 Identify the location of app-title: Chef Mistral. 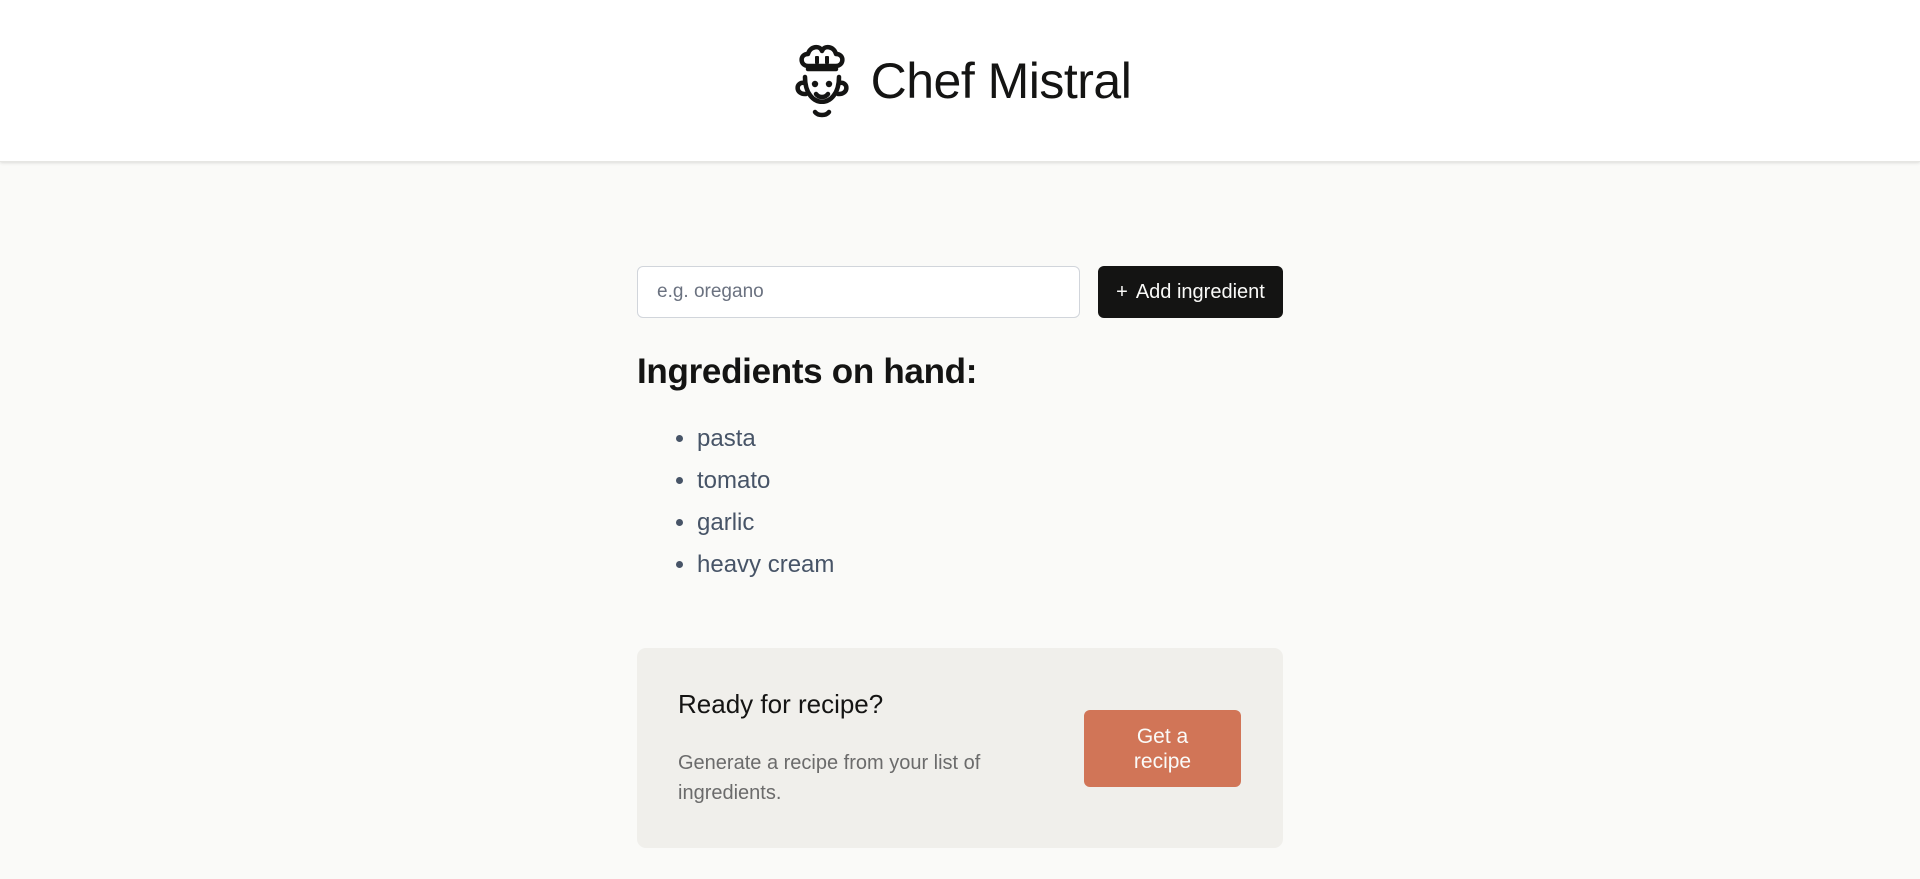
(1001, 80).